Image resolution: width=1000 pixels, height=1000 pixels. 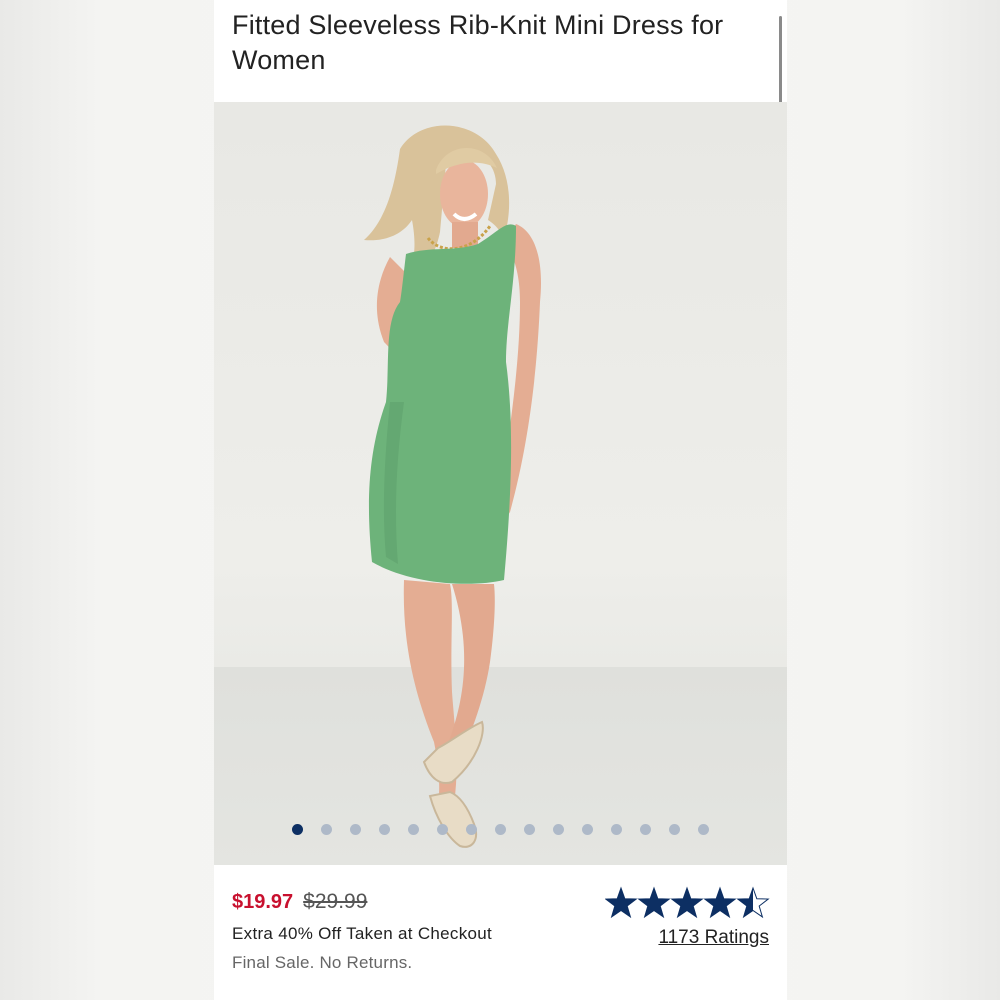 What do you see at coordinates (263, 902) in the screenshot?
I see `sale-price: $19.97` at bounding box center [263, 902].